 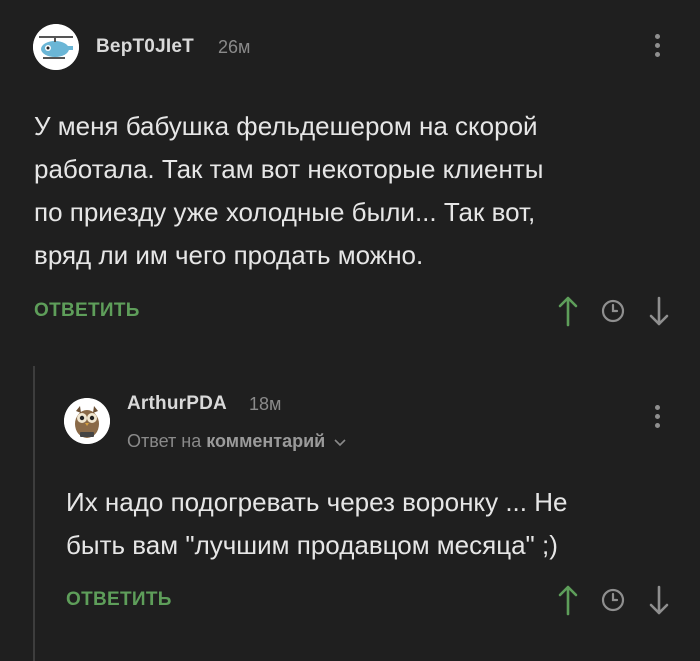 I want to click on chevron-down-icon, so click(x=340, y=443).